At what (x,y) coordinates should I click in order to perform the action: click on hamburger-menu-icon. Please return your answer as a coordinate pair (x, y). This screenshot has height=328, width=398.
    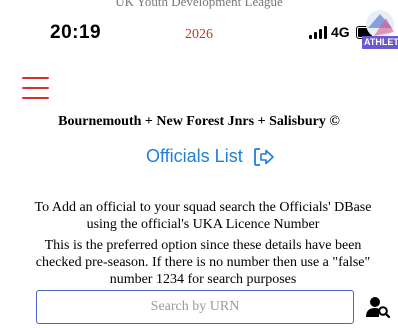
    Looking at the image, I should click on (35, 88).